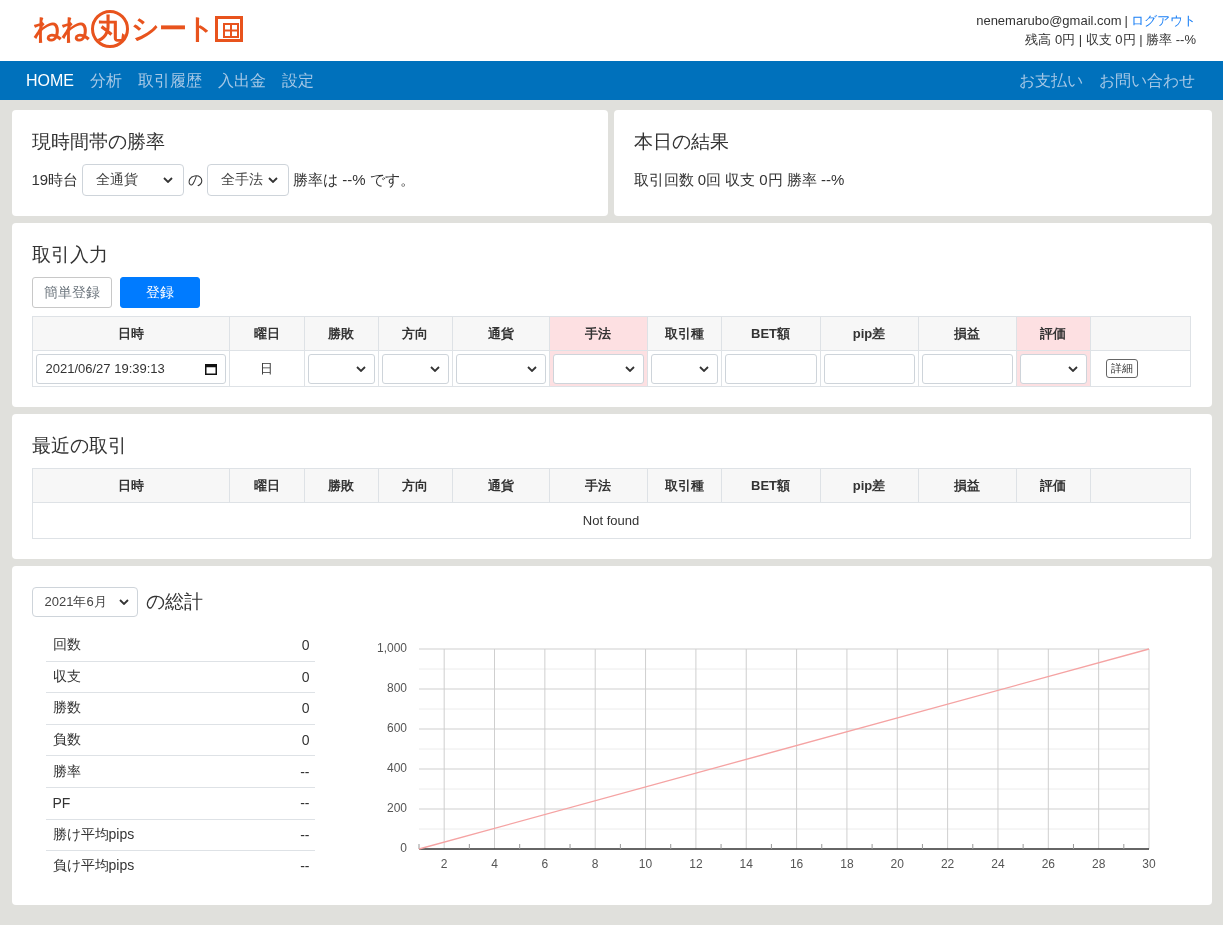 Image resolution: width=1223 pixels, height=925 pixels. I want to click on x-tick-label: 10, so click(645, 864).